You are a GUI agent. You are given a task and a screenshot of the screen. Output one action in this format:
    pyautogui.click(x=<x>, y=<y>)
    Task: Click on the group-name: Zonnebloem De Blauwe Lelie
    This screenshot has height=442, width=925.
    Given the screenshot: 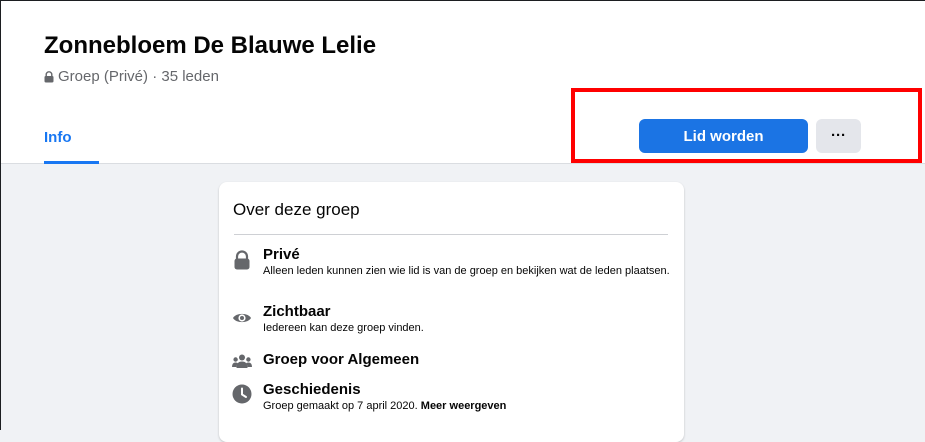 What is the action you would take?
    pyautogui.click(x=210, y=45)
    